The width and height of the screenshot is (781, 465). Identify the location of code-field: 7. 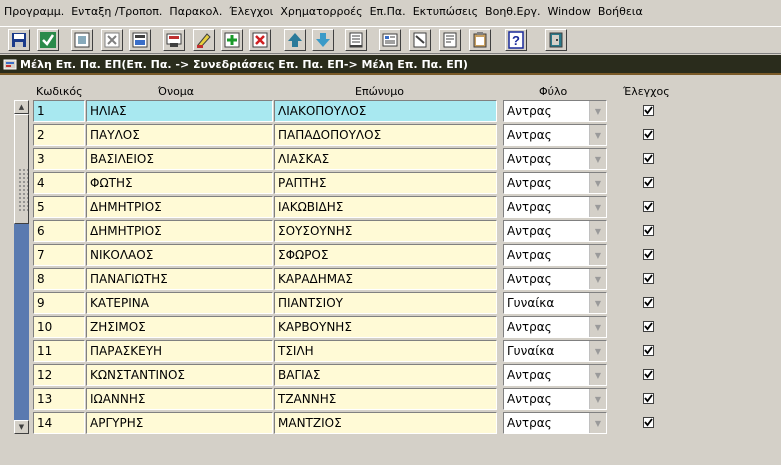
(59, 255).